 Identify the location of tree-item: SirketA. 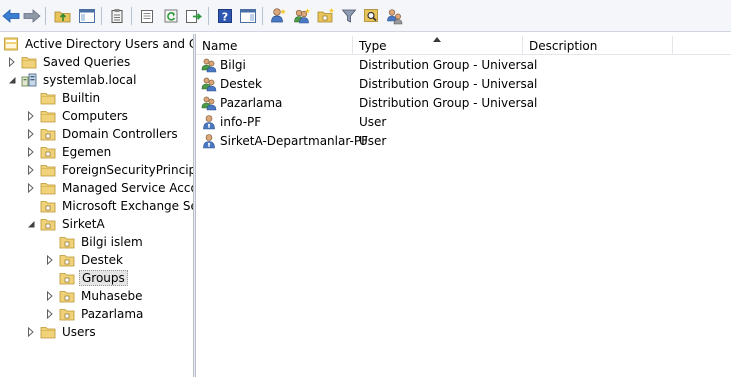
(66, 224).